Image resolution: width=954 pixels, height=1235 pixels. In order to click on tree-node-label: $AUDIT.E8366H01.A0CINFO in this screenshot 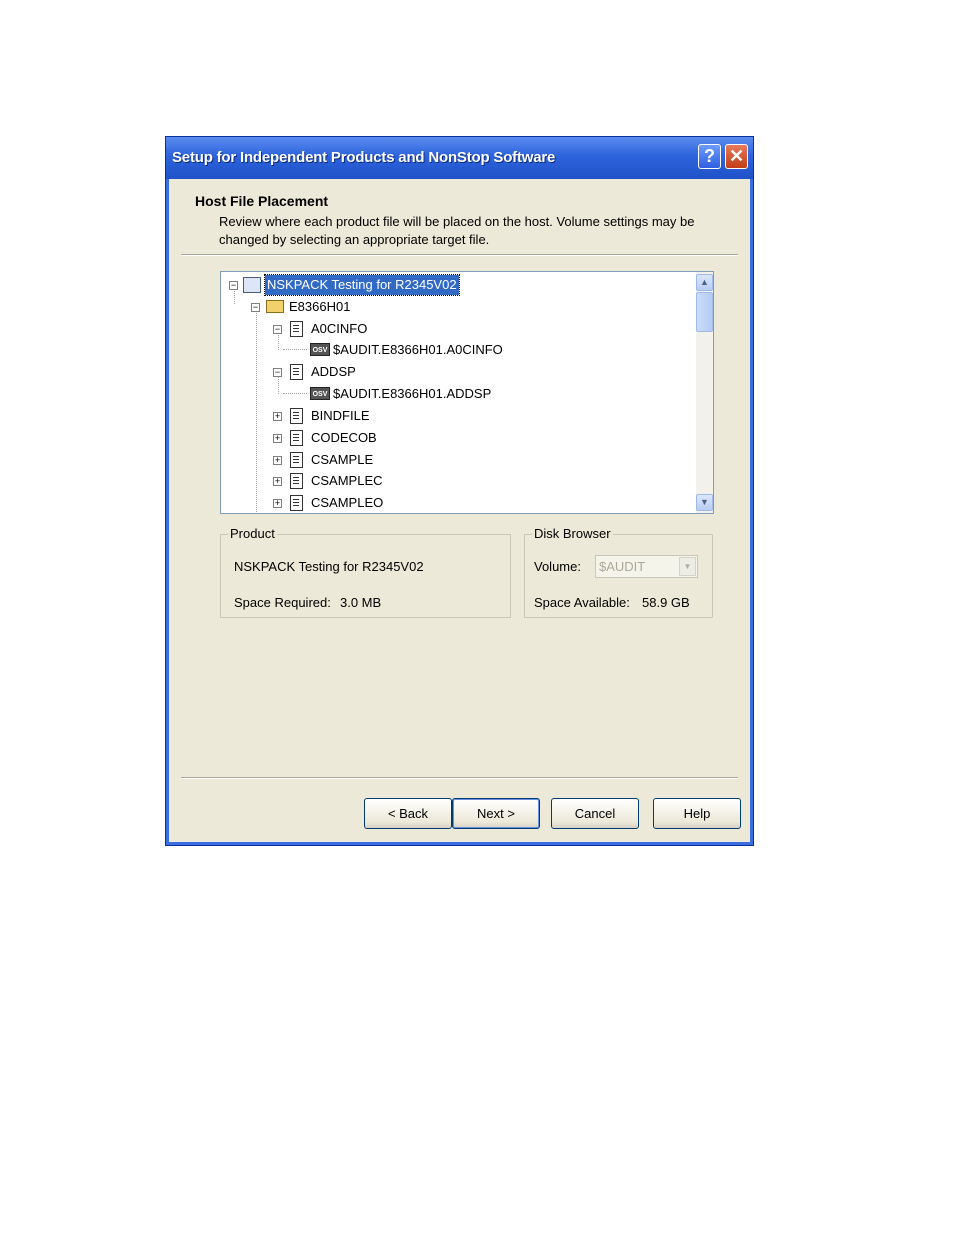, I will do `click(418, 349)`.